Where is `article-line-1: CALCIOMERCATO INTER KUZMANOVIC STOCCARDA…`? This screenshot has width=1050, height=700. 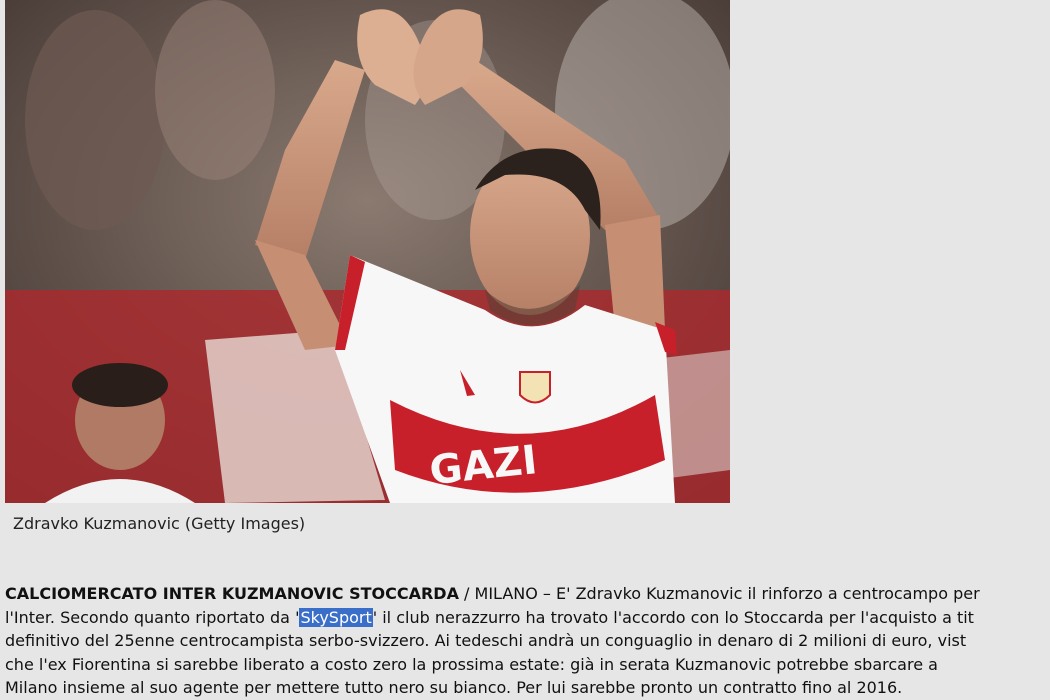
article-line-1: CALCIOMERCATO INTER KUZMANOVIC STOCCARDA… is located at coordinates (527, 594).